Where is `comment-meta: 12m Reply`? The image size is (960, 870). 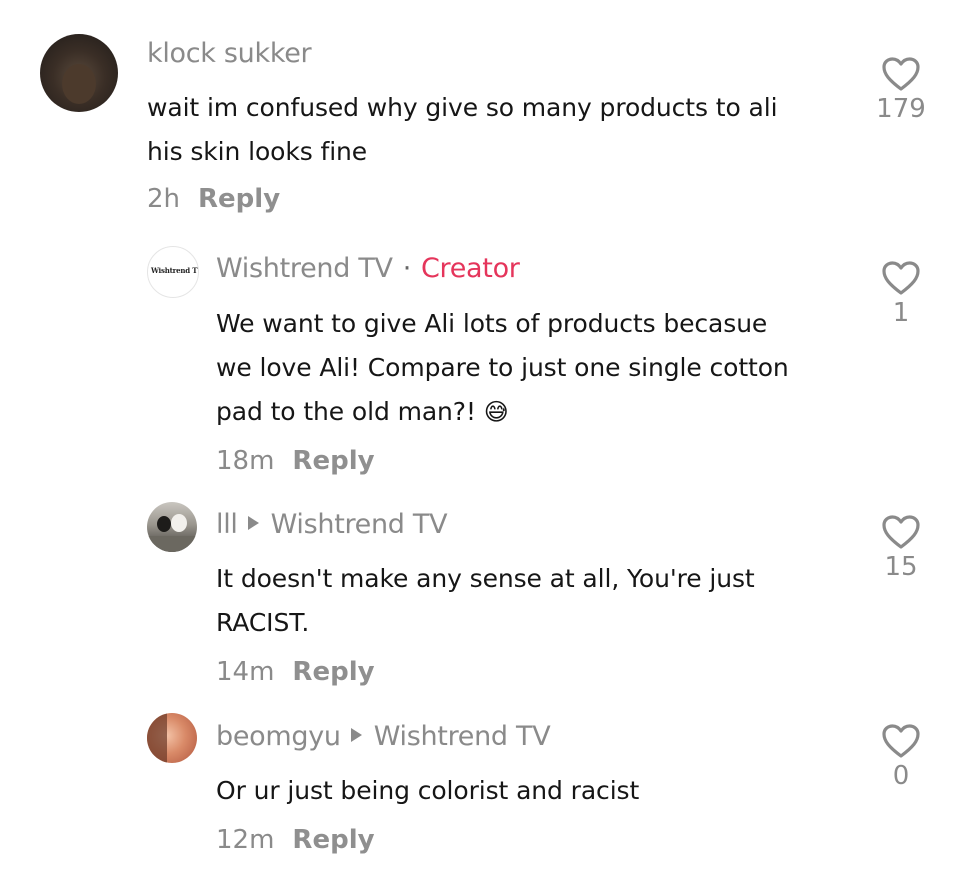
comment-meta: 12m Reply is located at coordinates (295, 840).